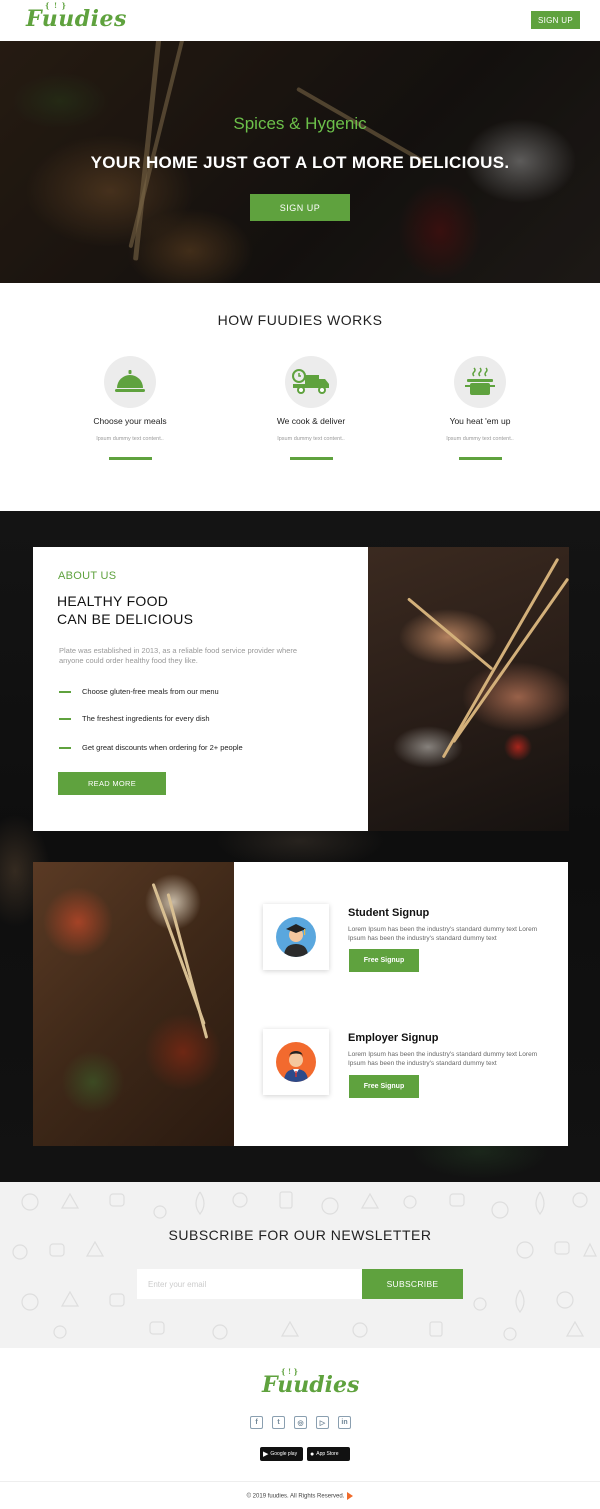  What do you see at coordinates (312, 1454) in the screenshot?
I see `apple-icon: ●` at bounding box center [312, 1454].